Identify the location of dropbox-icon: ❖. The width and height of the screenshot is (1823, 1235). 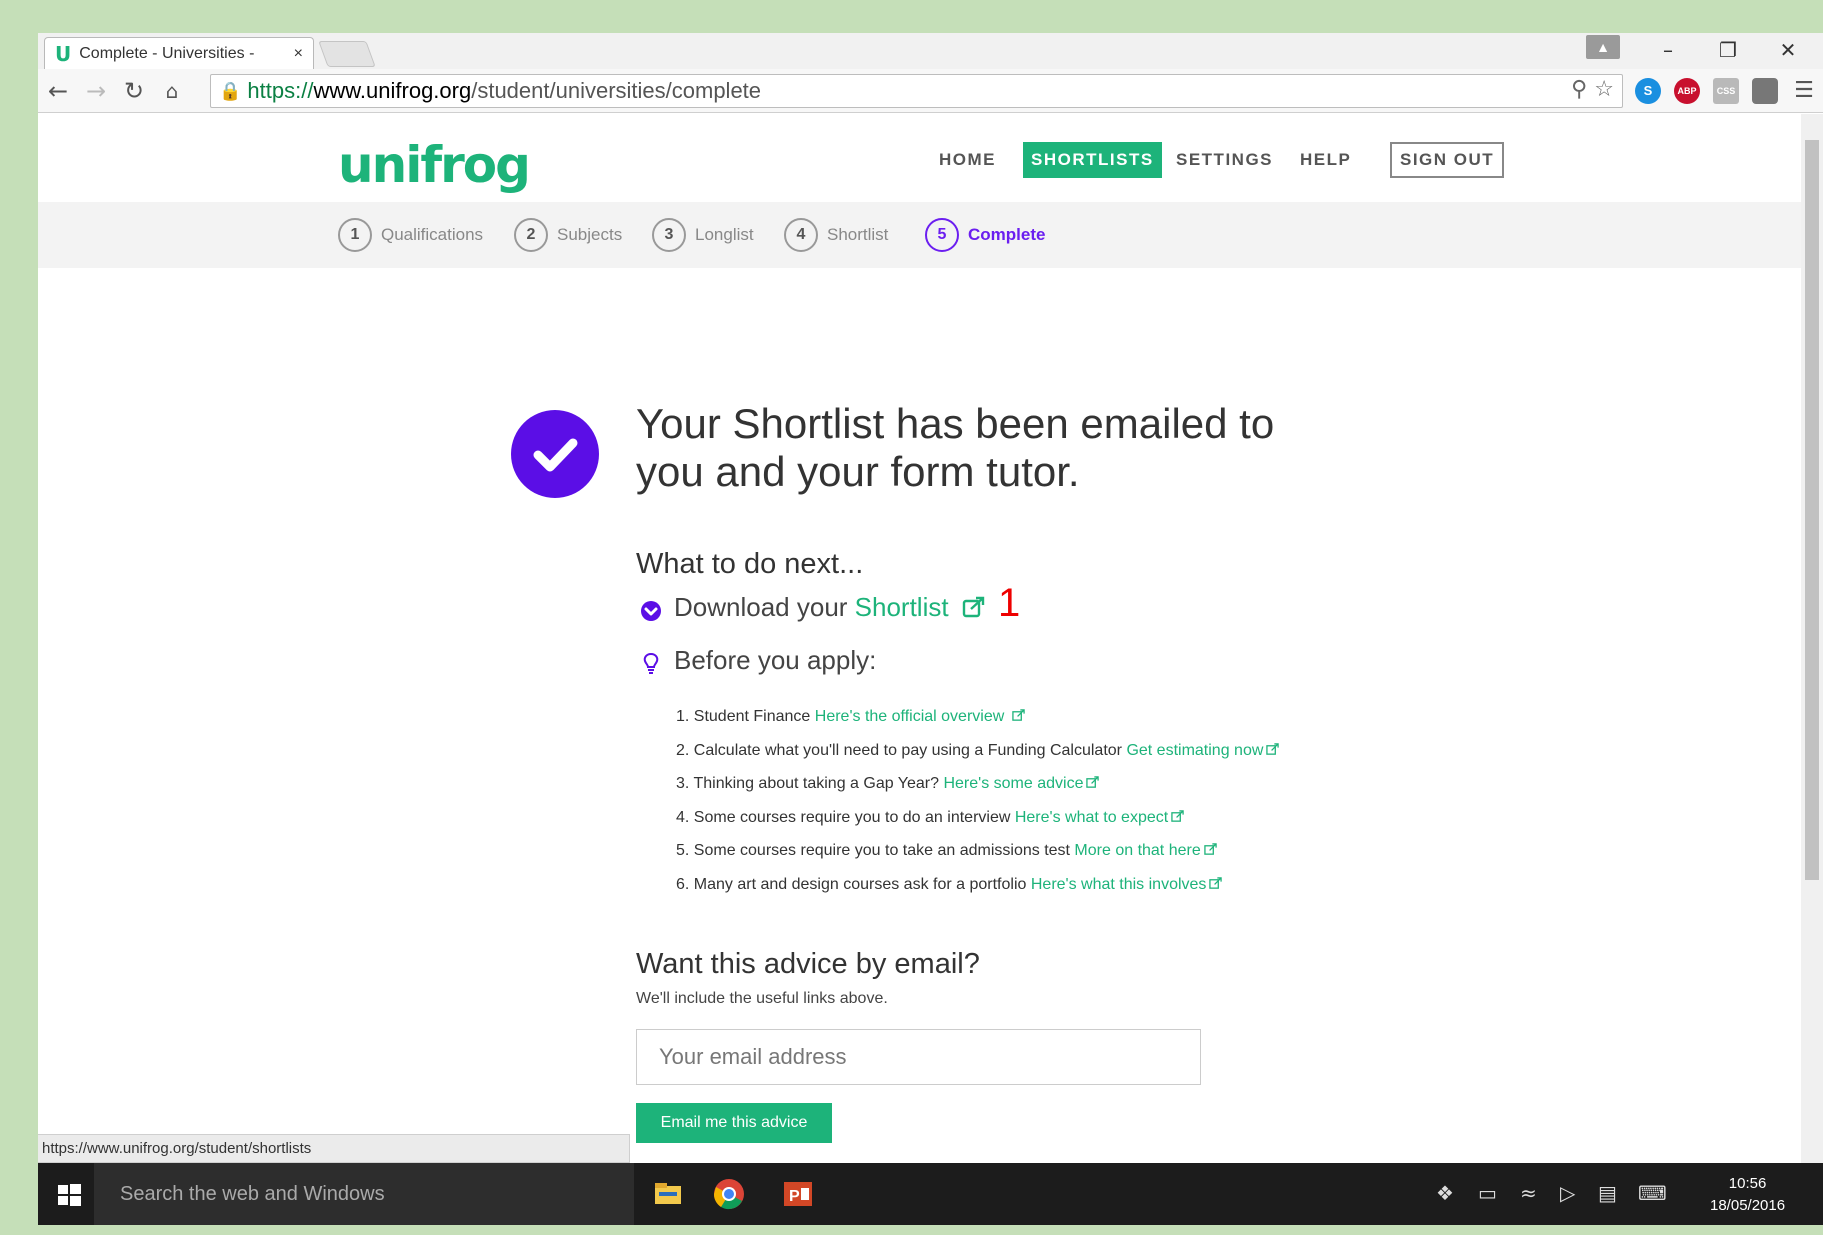
(1445, 1193).